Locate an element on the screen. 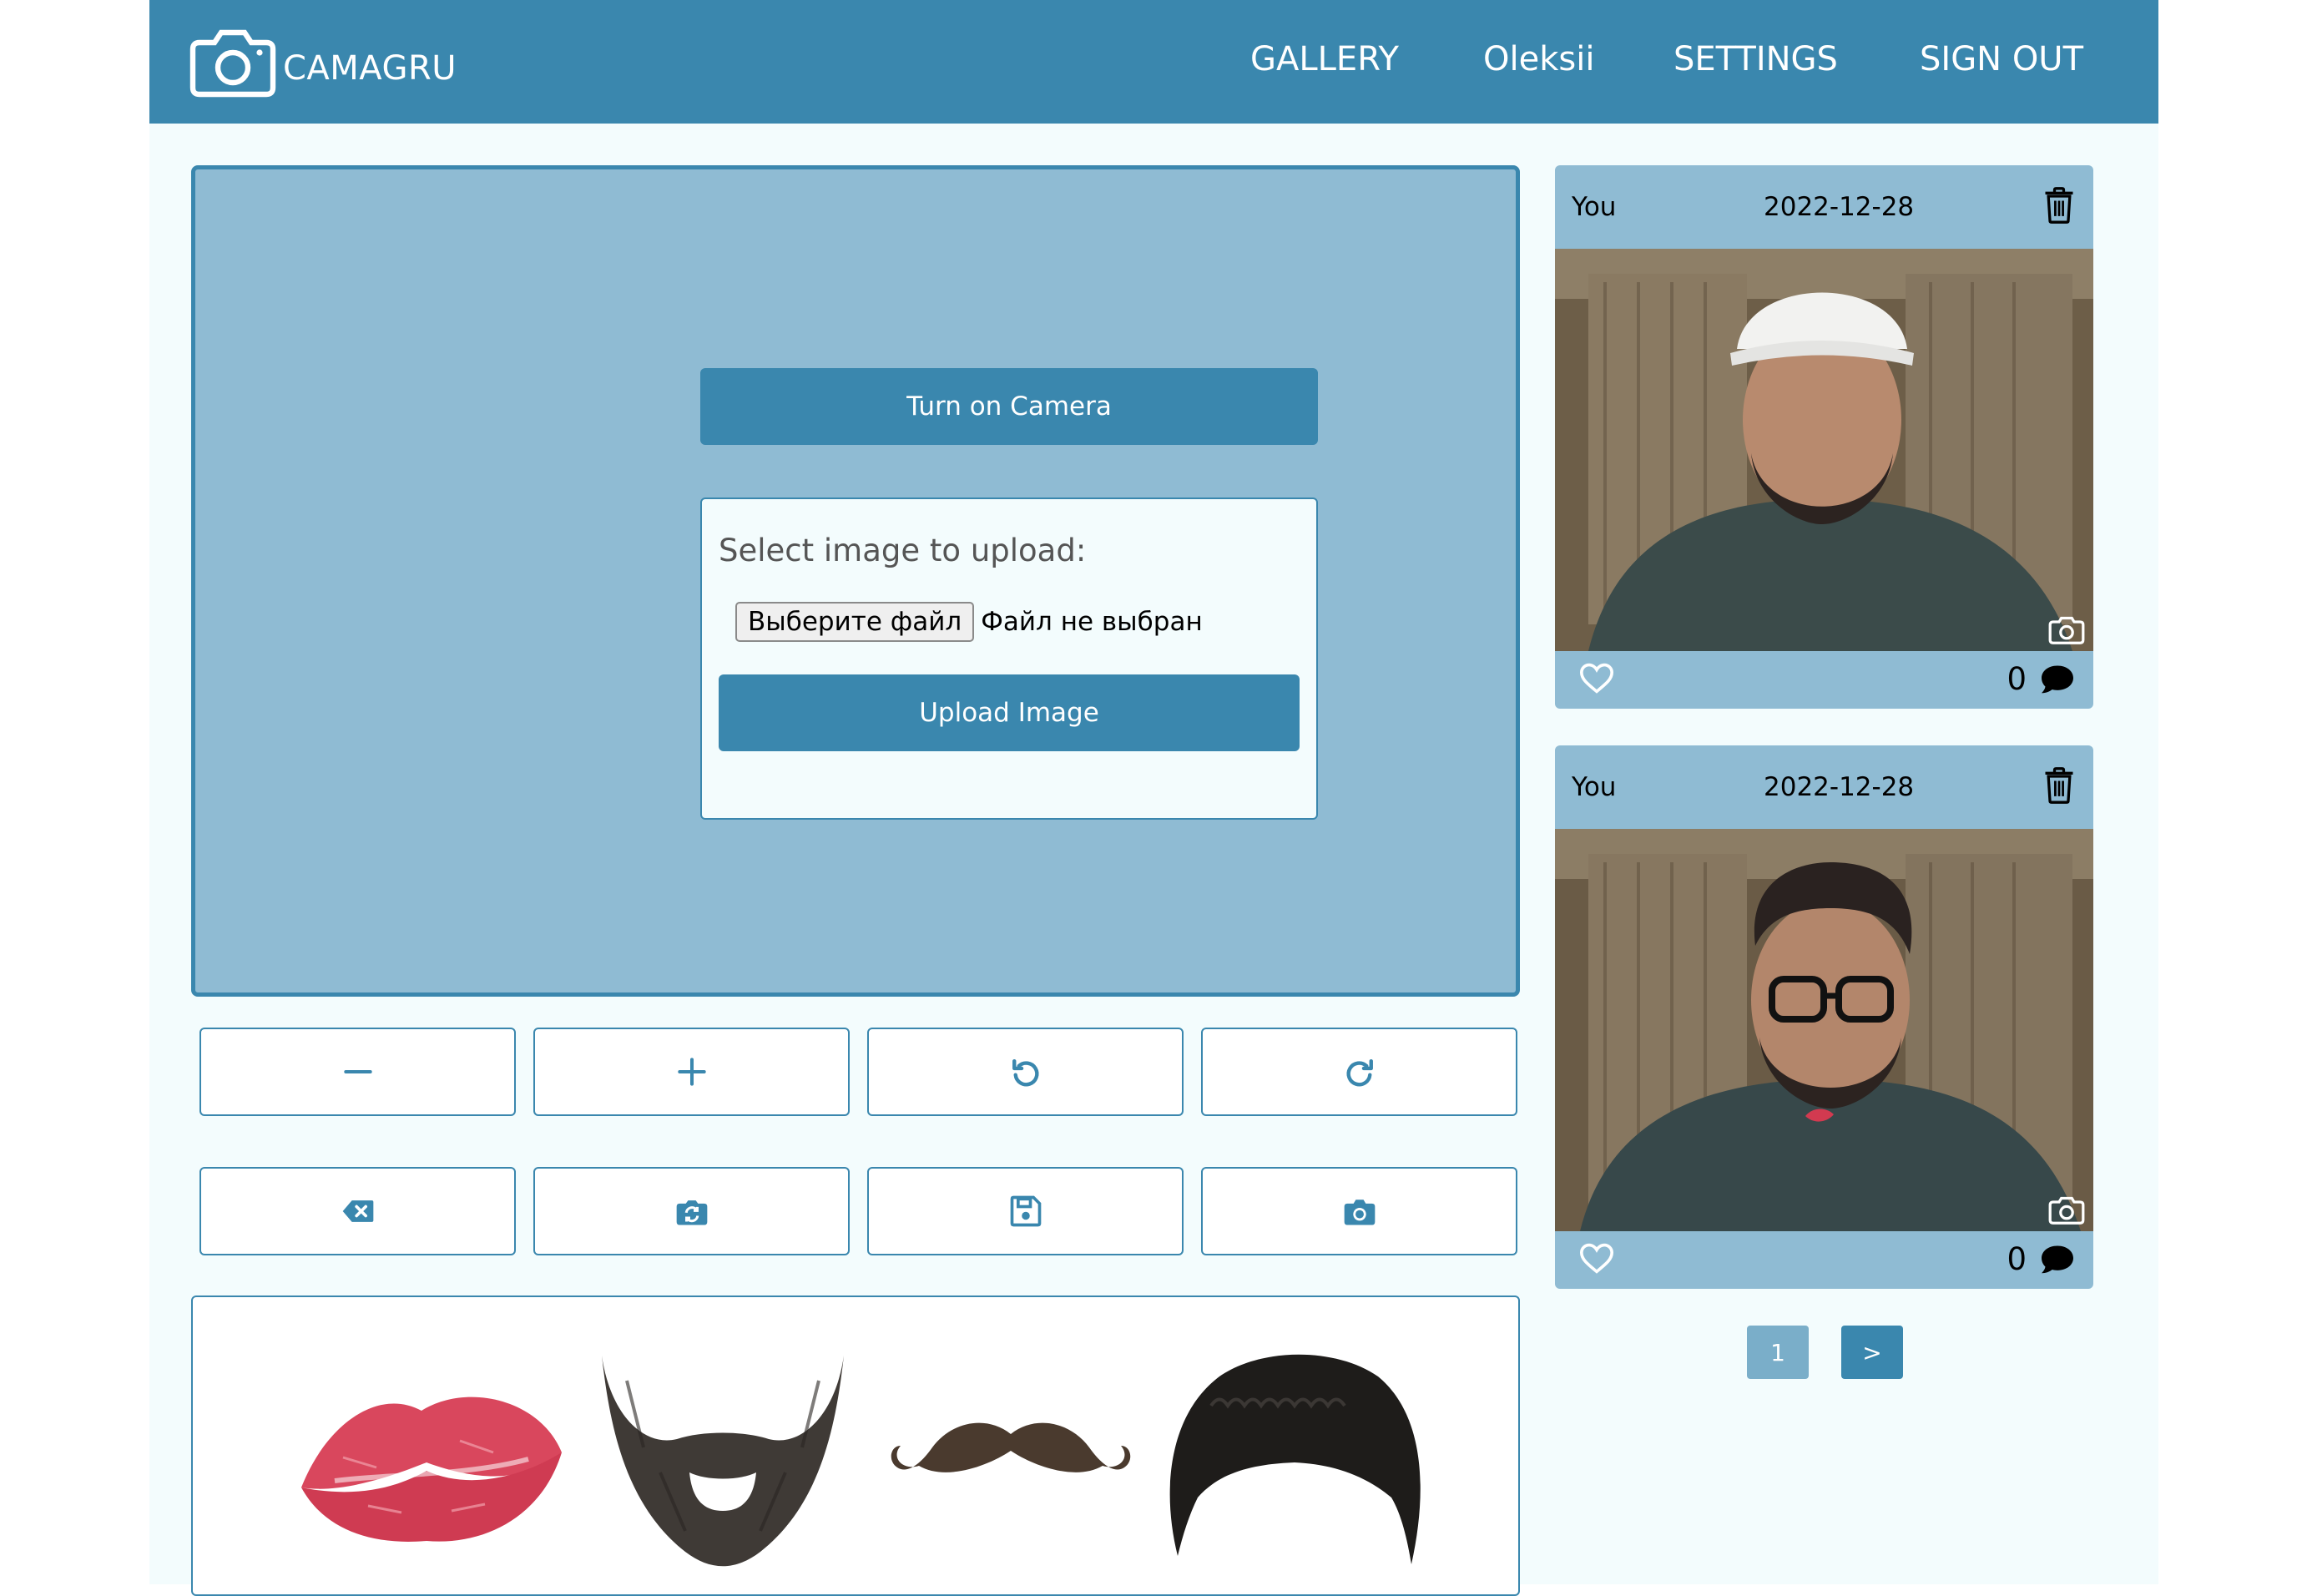 Image resolution: width=2312 pixels, height=1596 pixels. rotate-right-button is located at coordinates (1359, 1072).